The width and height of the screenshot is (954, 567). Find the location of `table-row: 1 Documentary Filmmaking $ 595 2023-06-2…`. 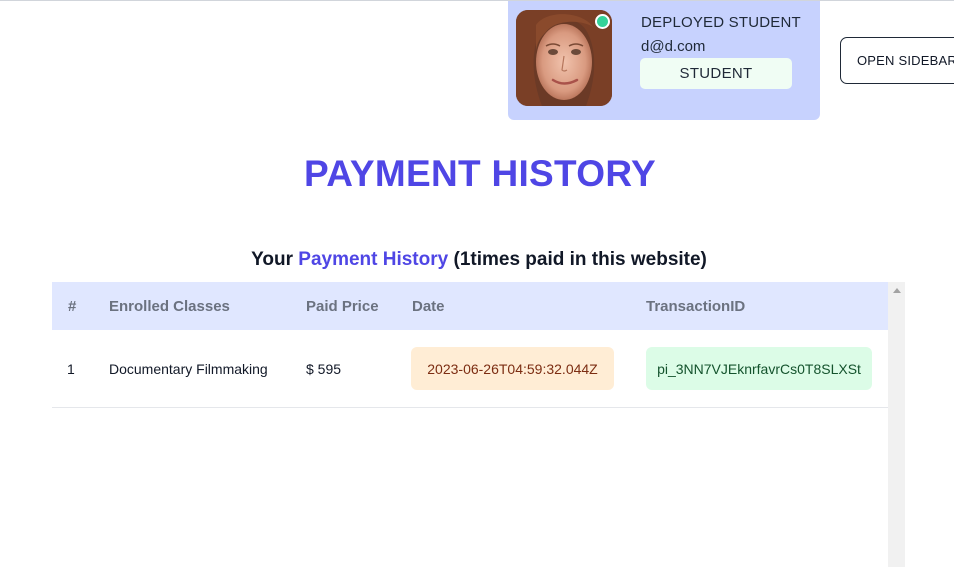

table-row: 1 Documentary Filmmaking $ 595 2023-06-2… is located at coordinates (470, 369).